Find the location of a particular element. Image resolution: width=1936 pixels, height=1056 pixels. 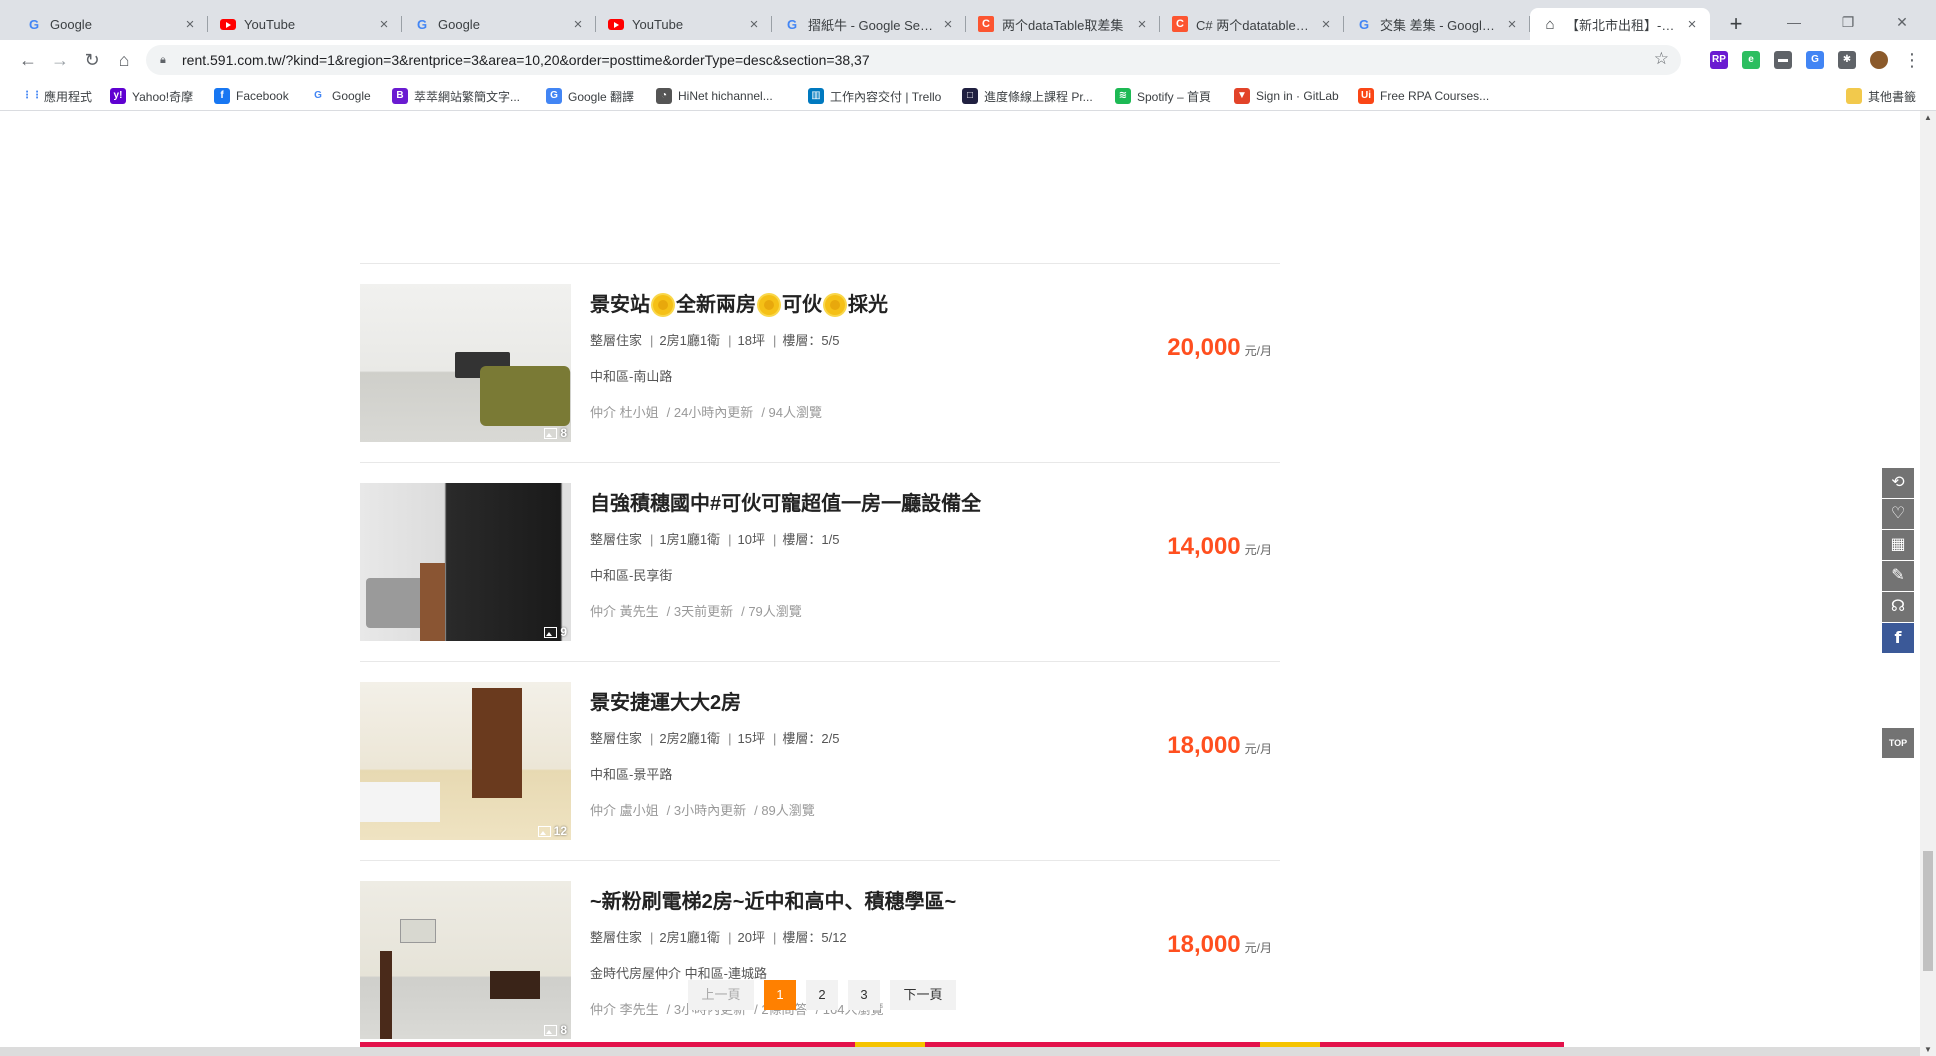

close-window-icon: ✕ is located at coordinates (1902, 22).